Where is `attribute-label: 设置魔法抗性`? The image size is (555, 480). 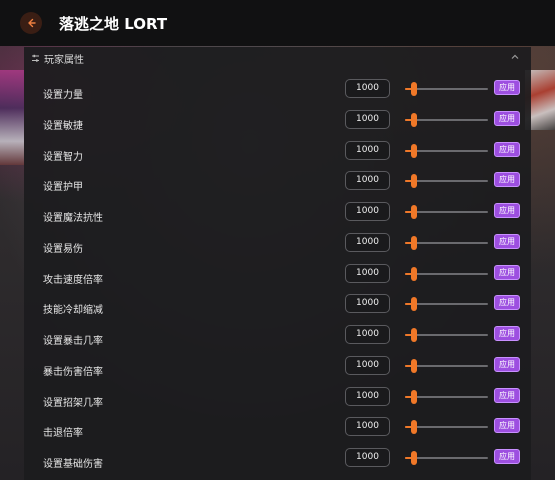 attribute-label: 设置魔法抗性 is located at coordinates (73, 218).